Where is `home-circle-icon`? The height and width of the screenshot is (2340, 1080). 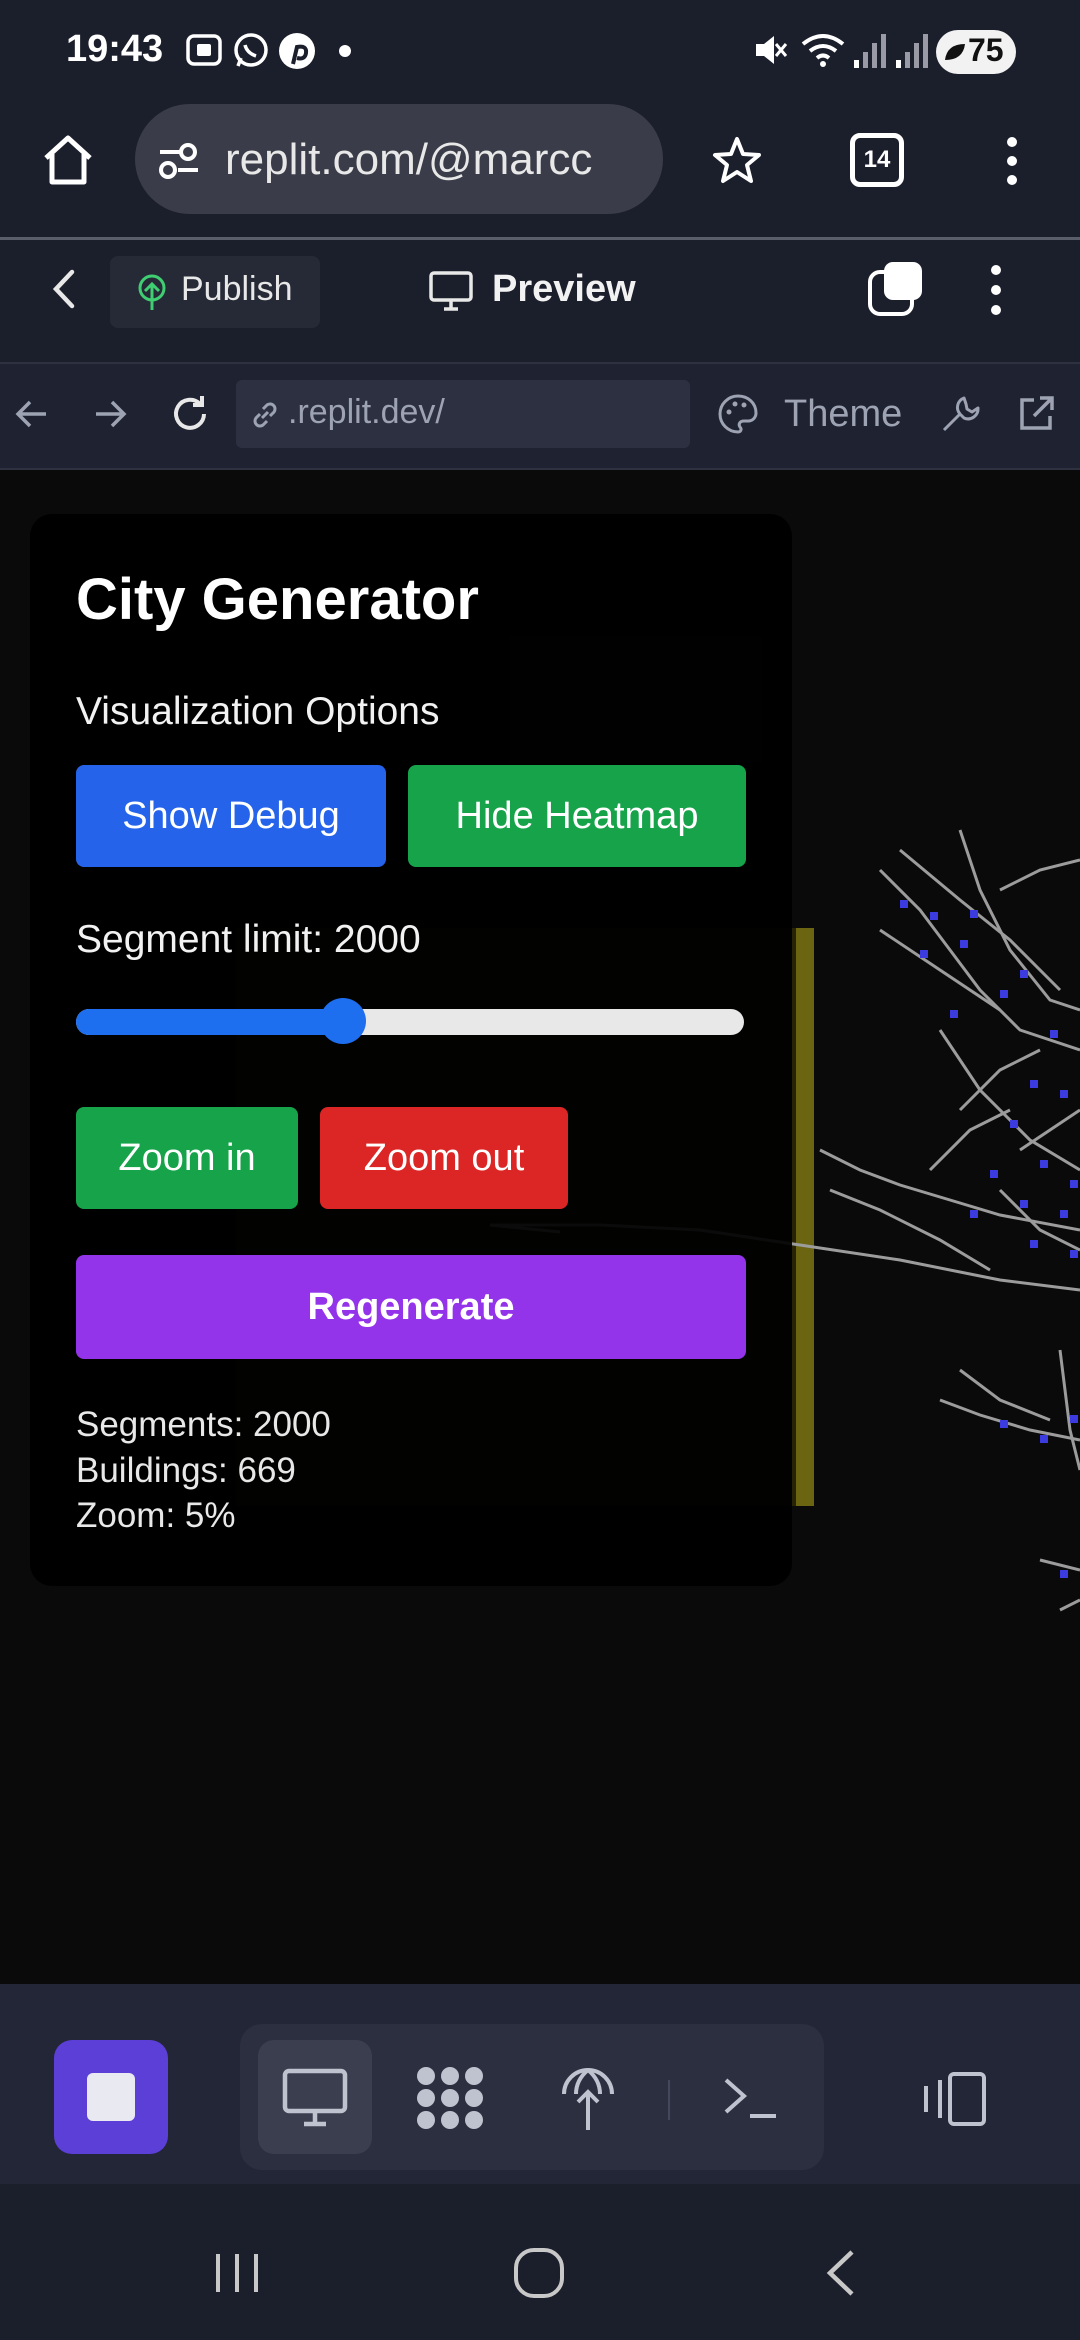
home-circle-icon is located at coordinates (539, 2273).